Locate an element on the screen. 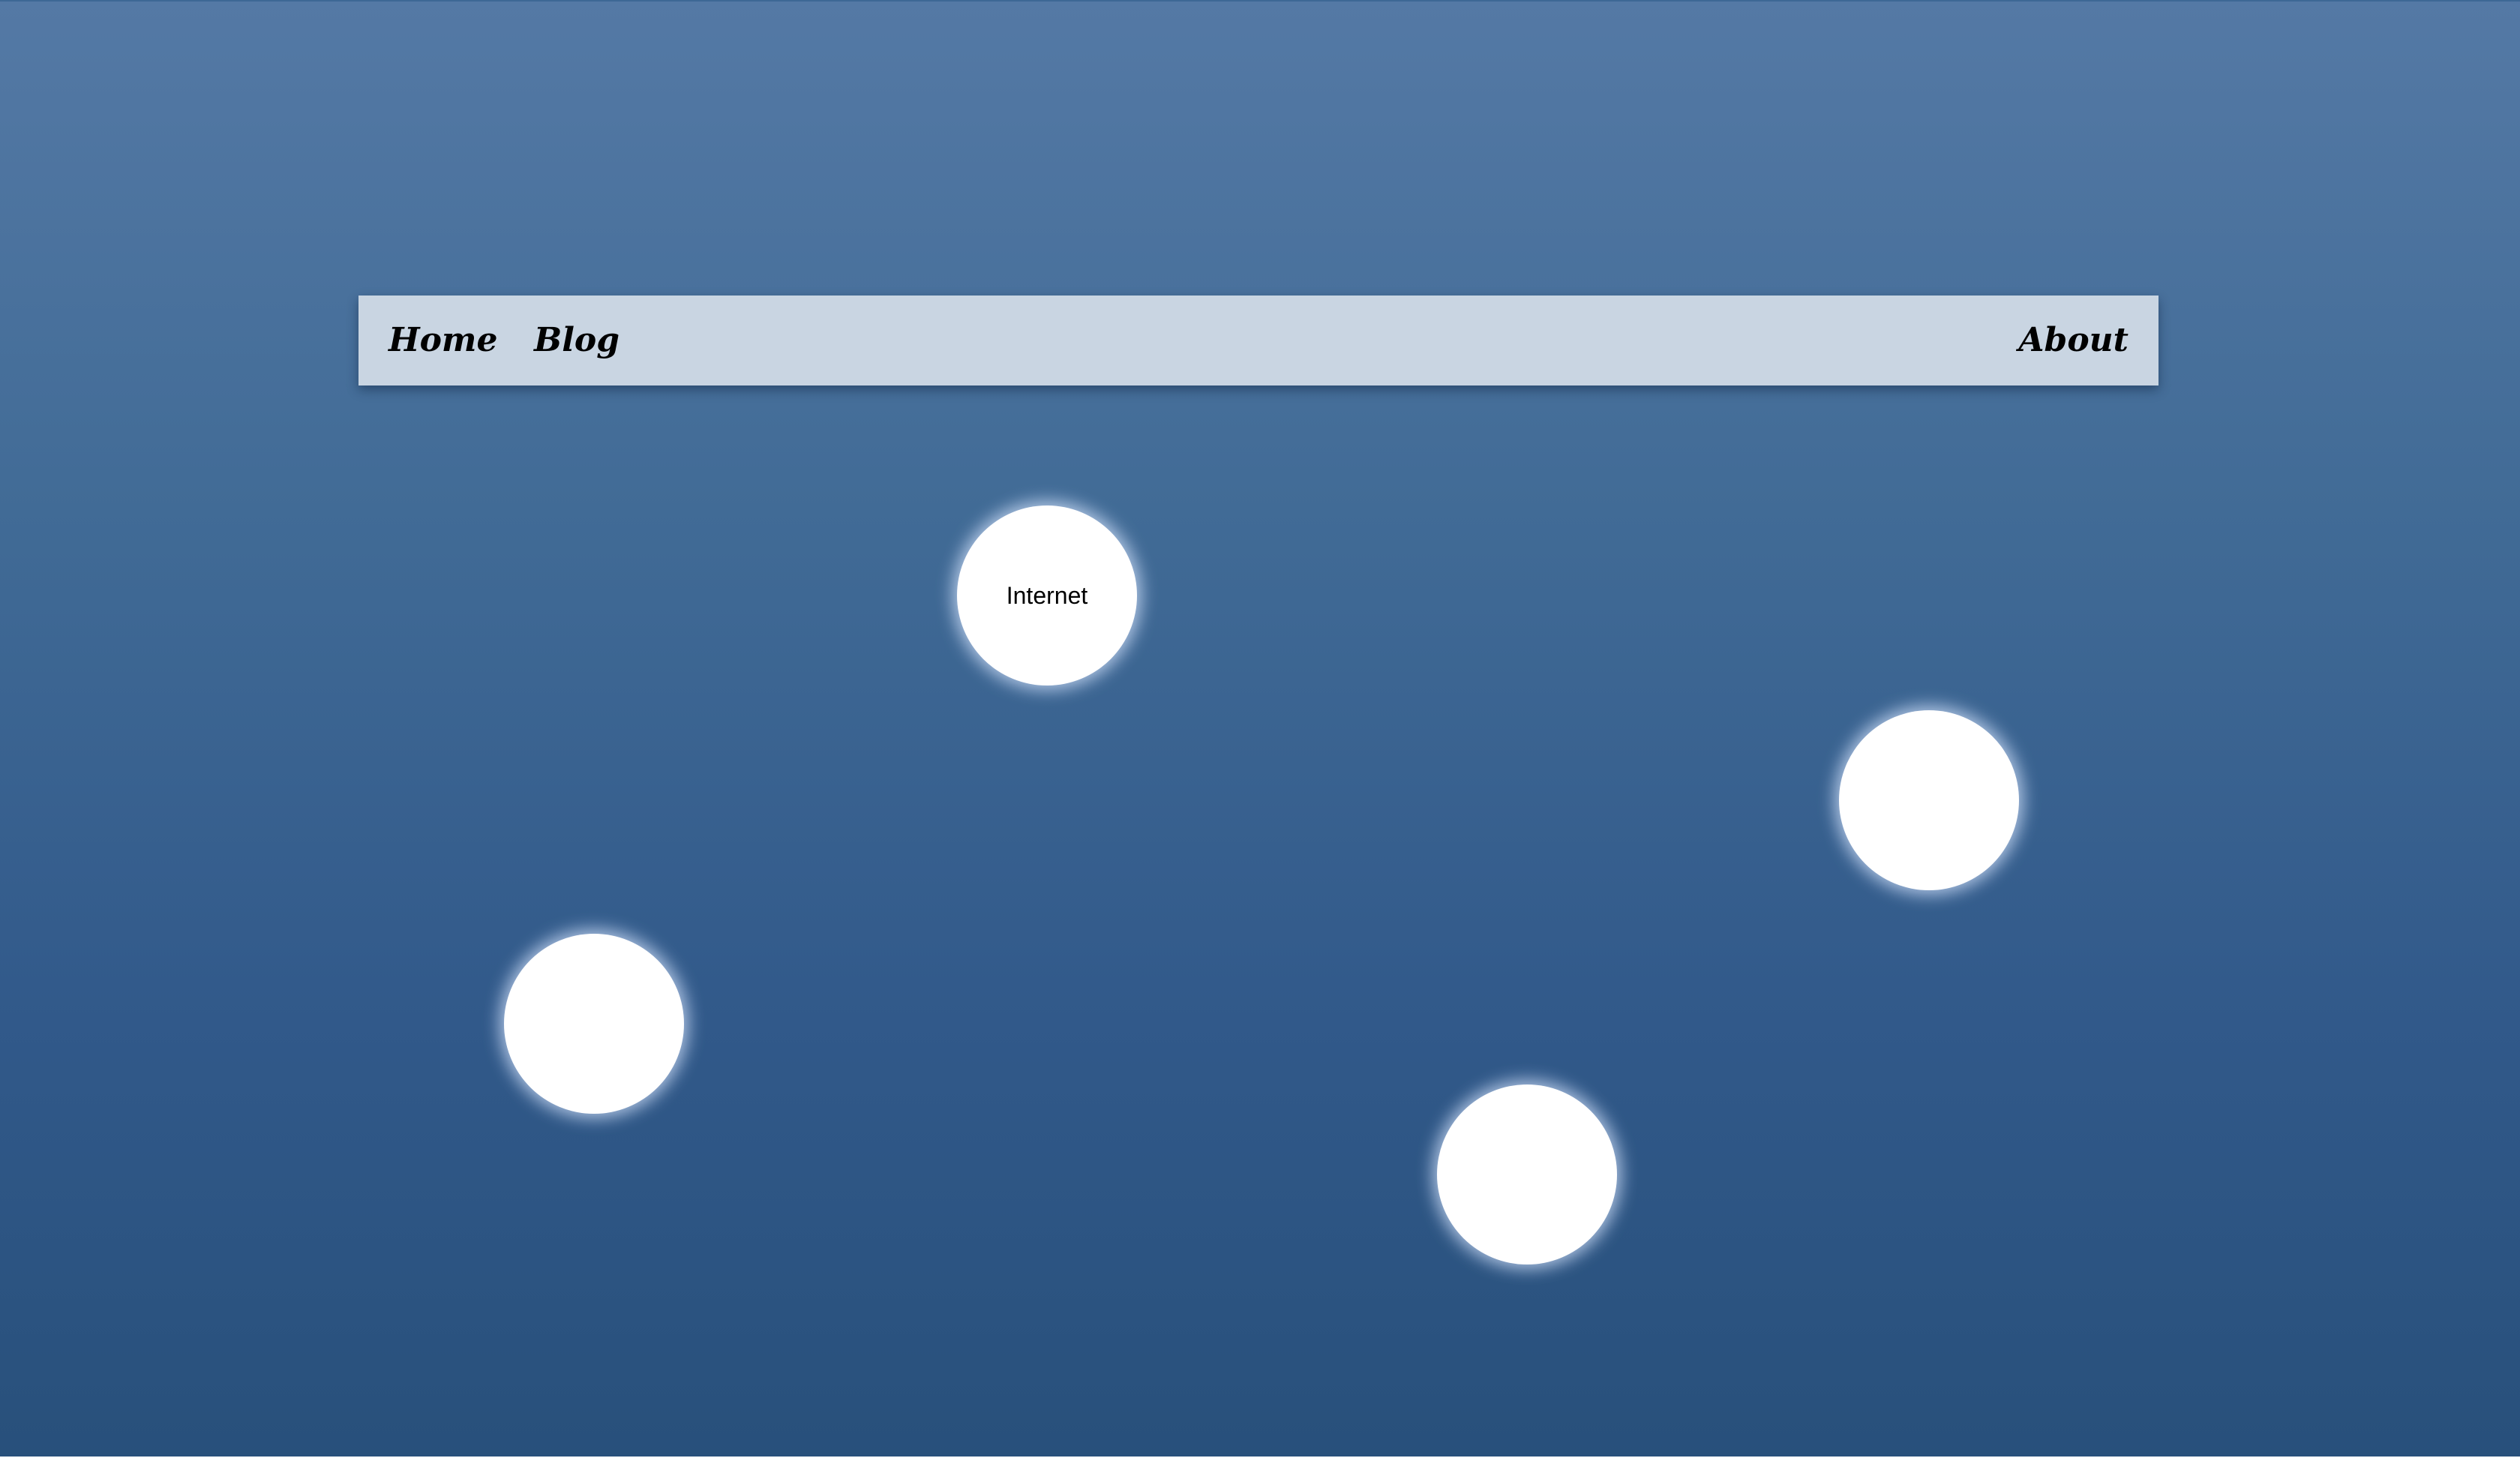 The image size is (2520, 1458). bubble-internet: Internet is located at coordinates (1047, 596).